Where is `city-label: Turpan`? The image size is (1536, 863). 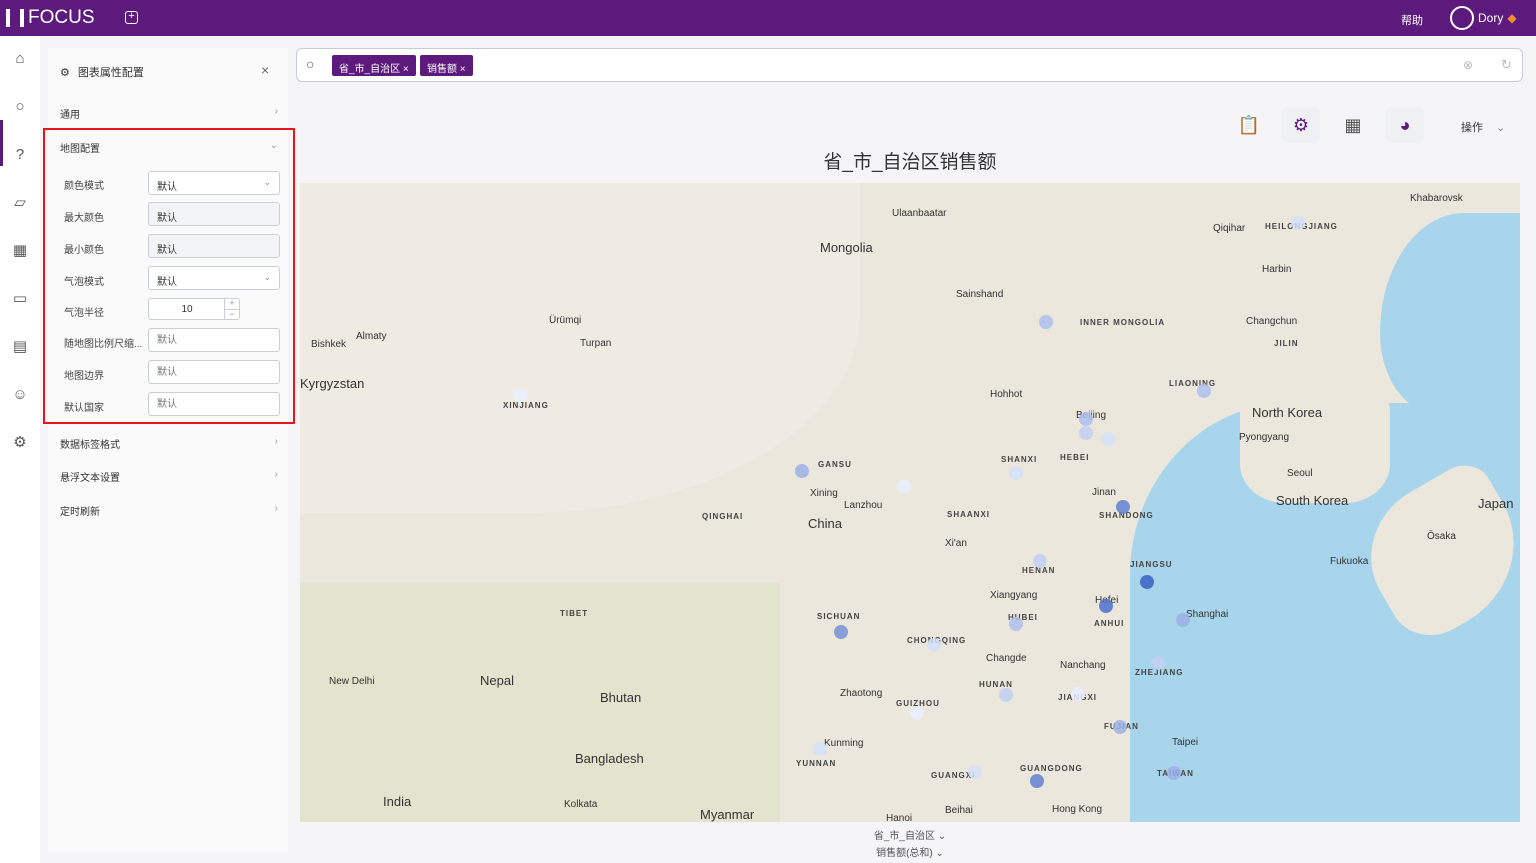
city-label: Turpan is located at coordinates (596, 343).